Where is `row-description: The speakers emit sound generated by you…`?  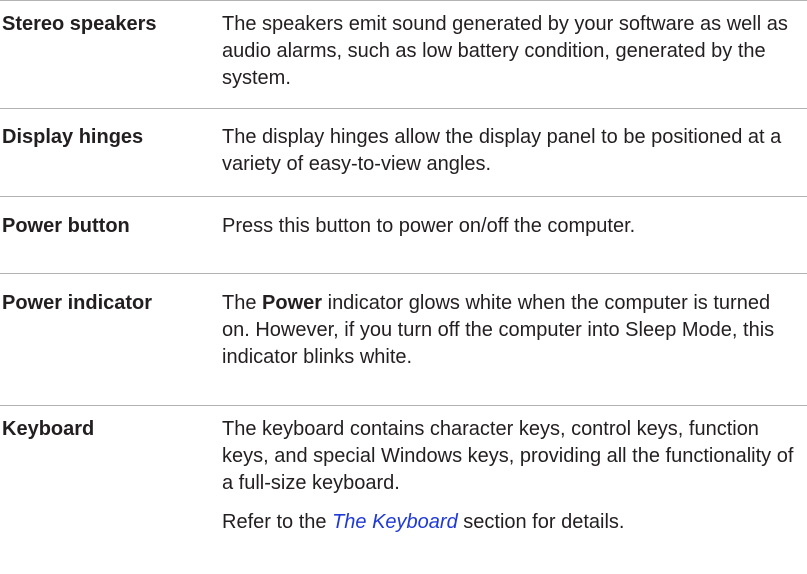 row-description: The speakers emit sound generated by you… is located at coordinates (505, 51).